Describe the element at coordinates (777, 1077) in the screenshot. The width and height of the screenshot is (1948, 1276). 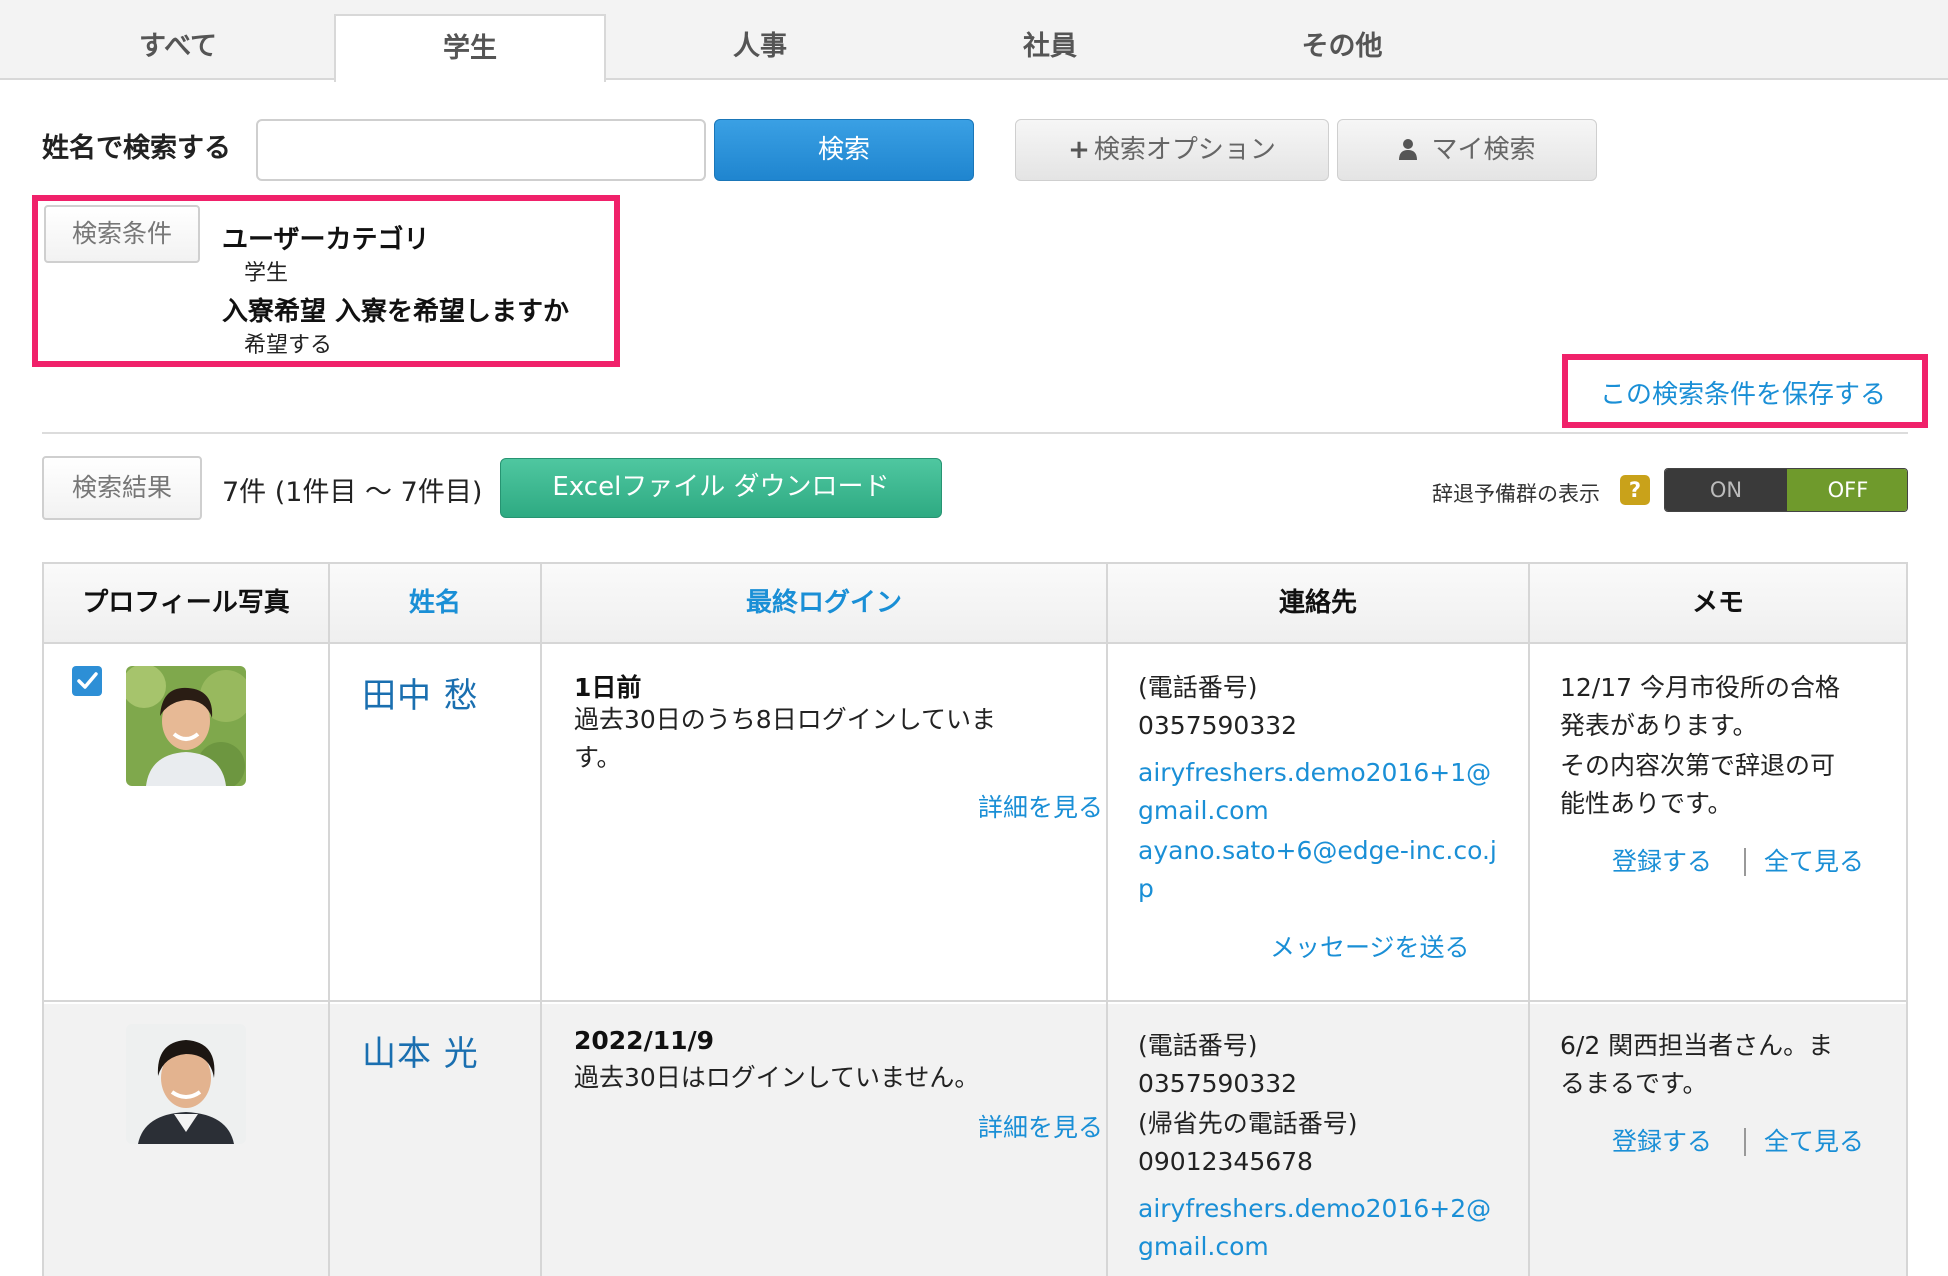
I see `login-note: 過去30日はログインしていません。` at that location.